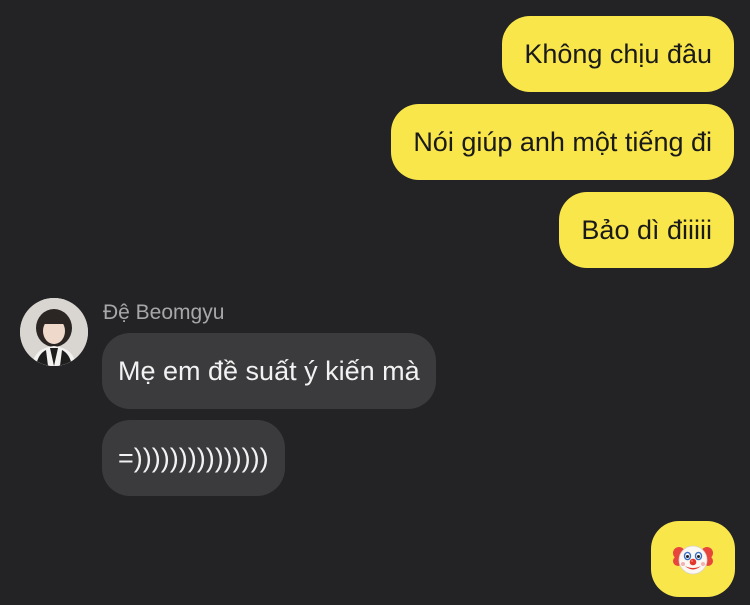 This screenshot has height=605, width=750. I want to click on sender-avatar, so click(54, 332).